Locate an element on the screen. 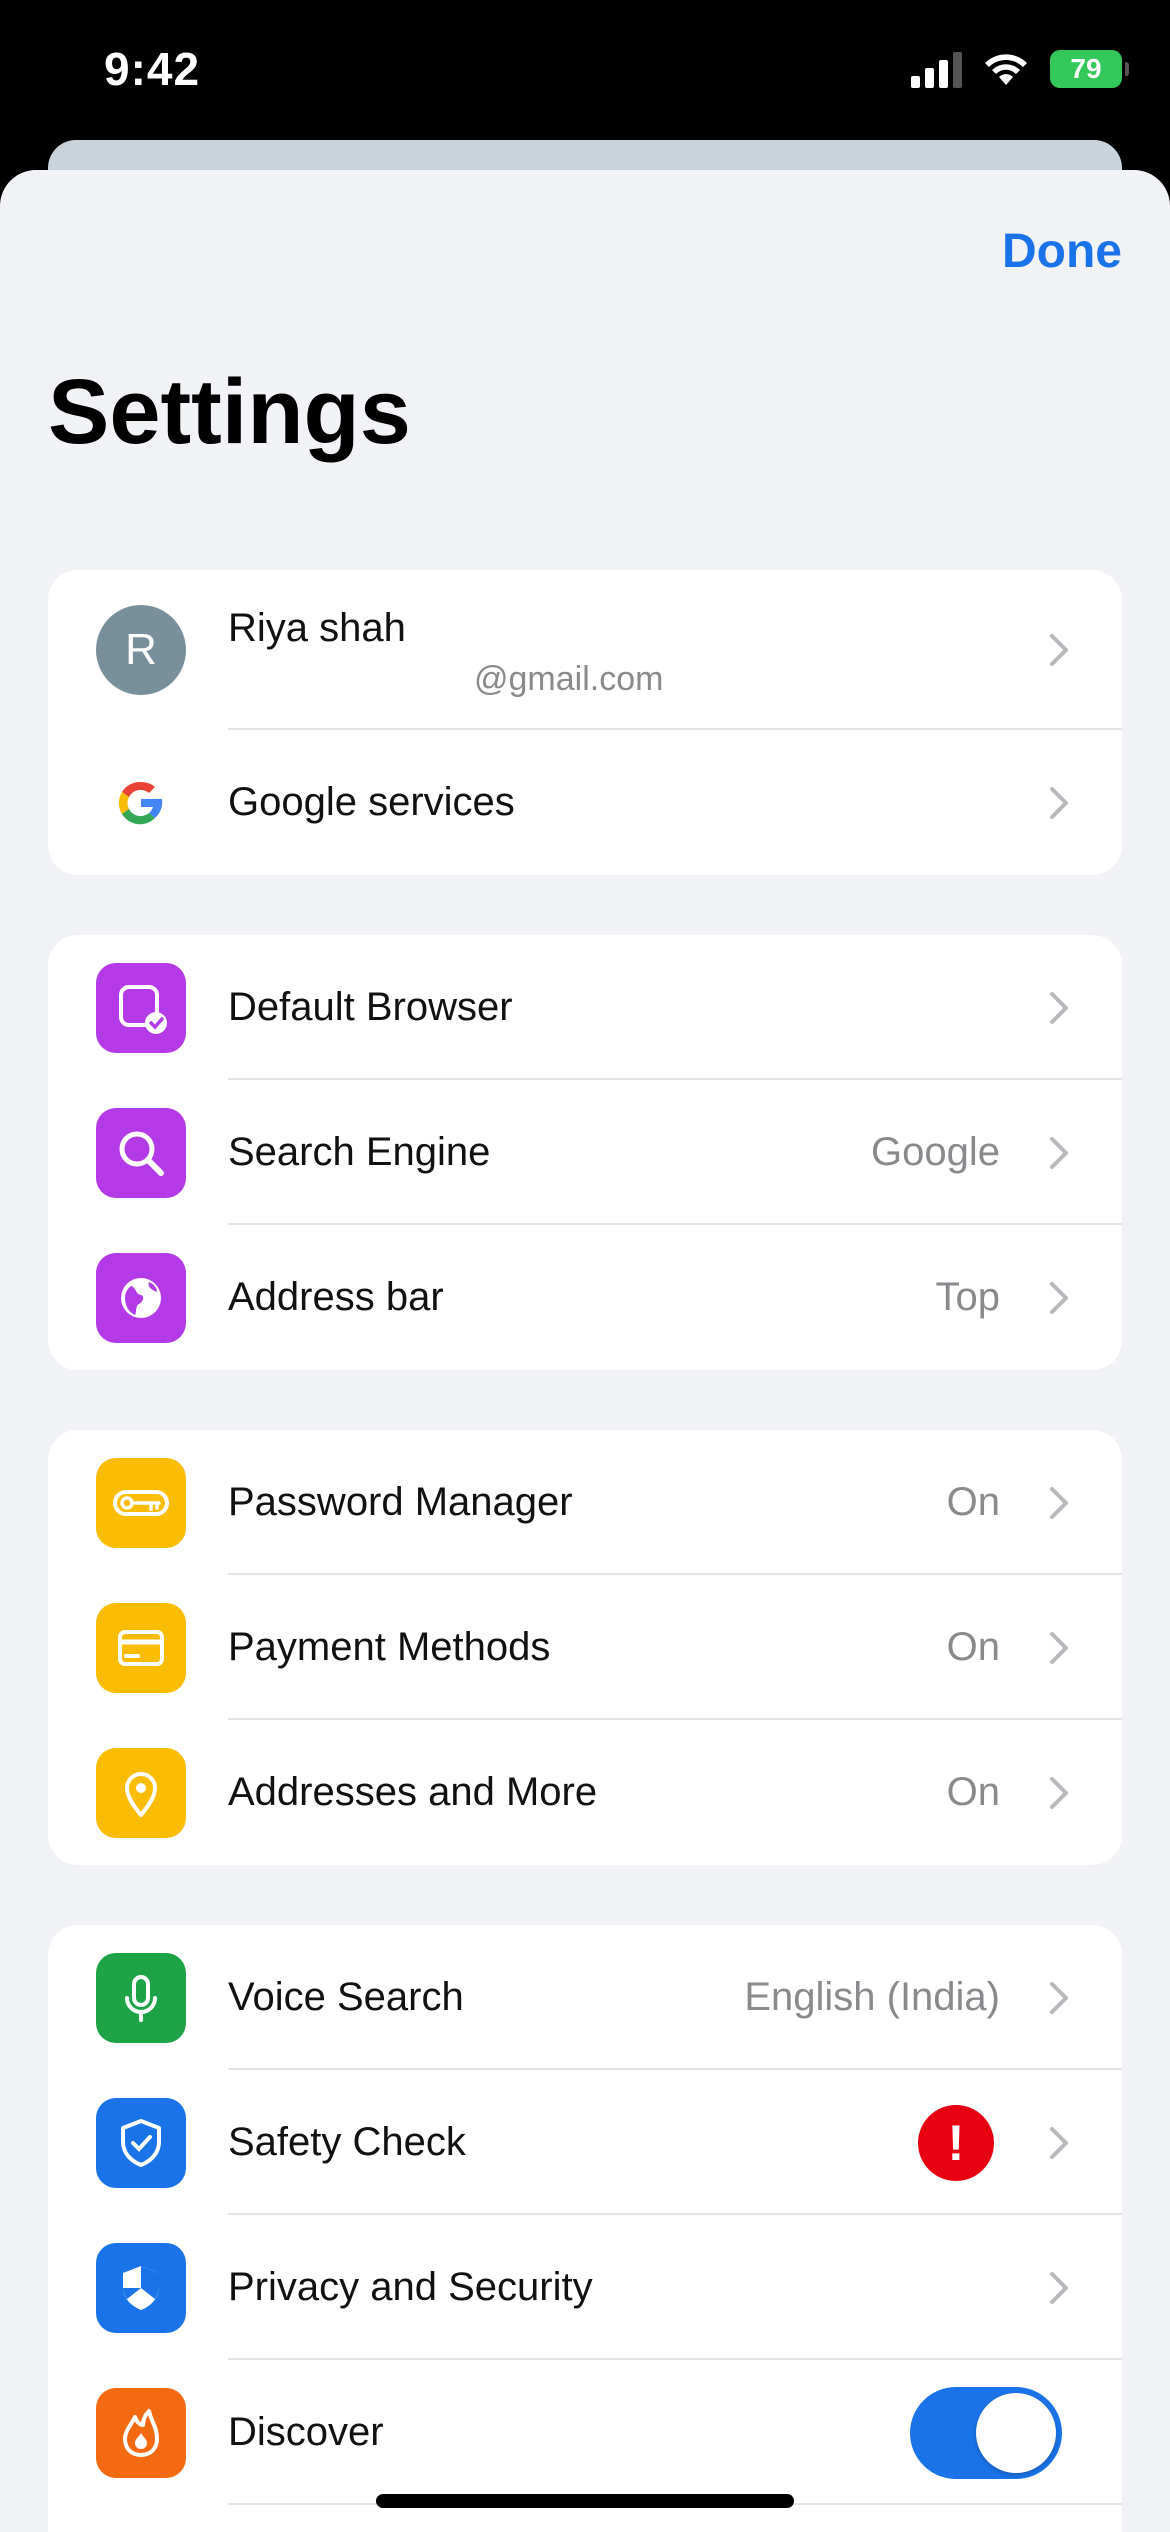 The image size is (1170, 2532). profile-row: R Riya shah @gmail.com is located at coordinates (585, 650).